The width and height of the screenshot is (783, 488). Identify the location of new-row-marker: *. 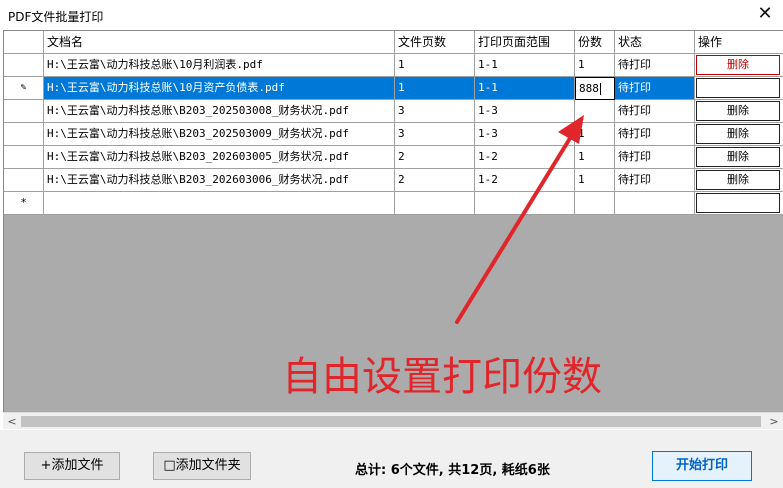
(24, 203).